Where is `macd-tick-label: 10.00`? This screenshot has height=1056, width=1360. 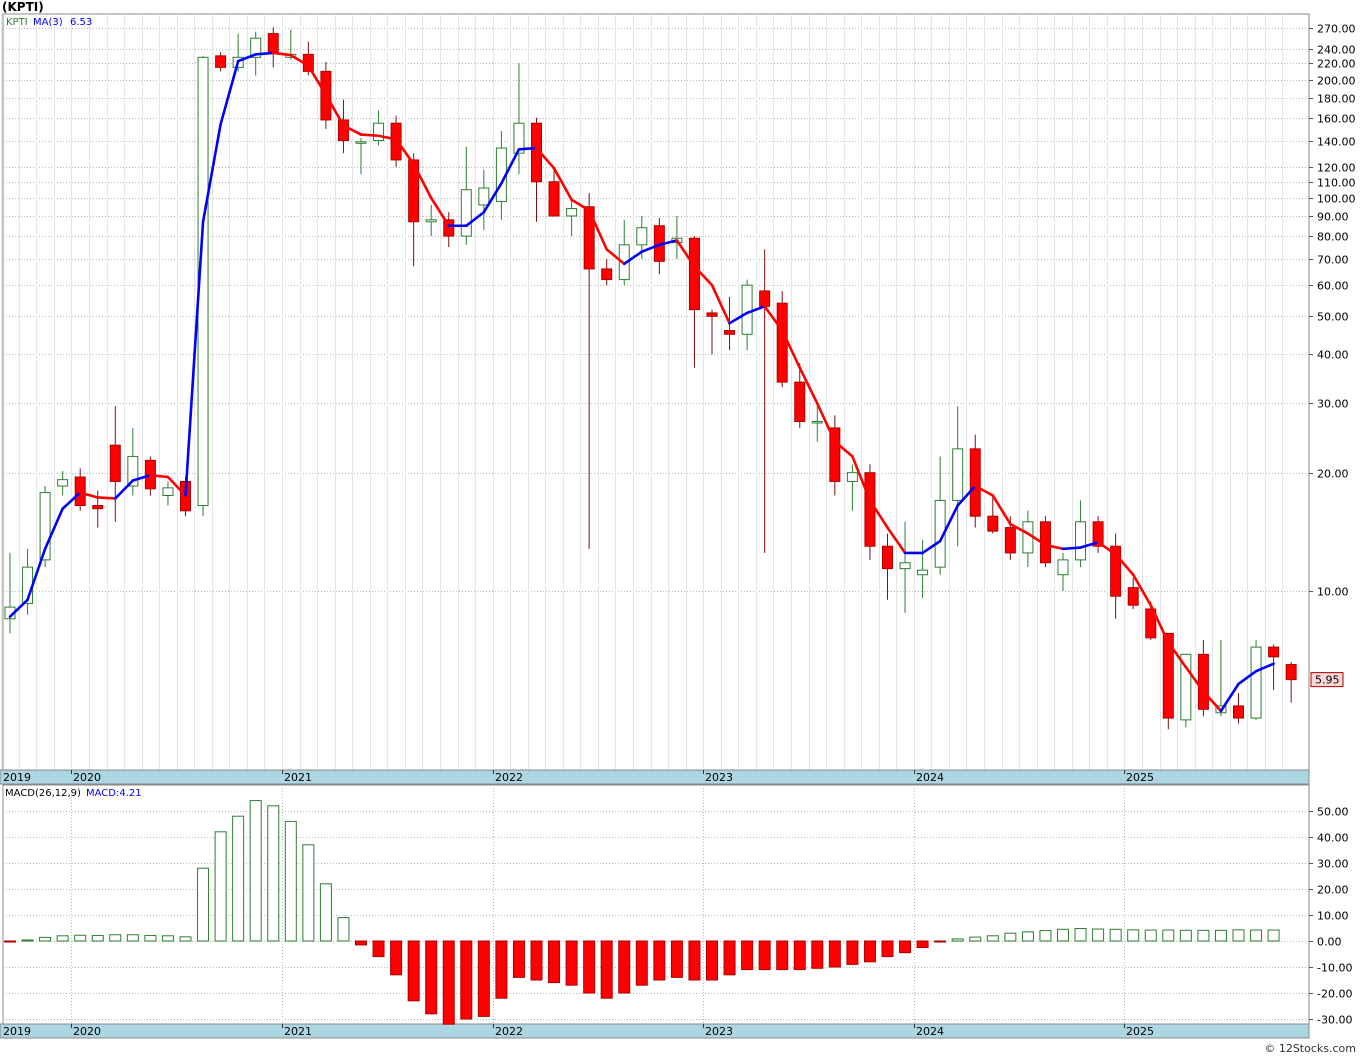 macd-tick-label: 10.00 is located at coordinates (1333, 916).